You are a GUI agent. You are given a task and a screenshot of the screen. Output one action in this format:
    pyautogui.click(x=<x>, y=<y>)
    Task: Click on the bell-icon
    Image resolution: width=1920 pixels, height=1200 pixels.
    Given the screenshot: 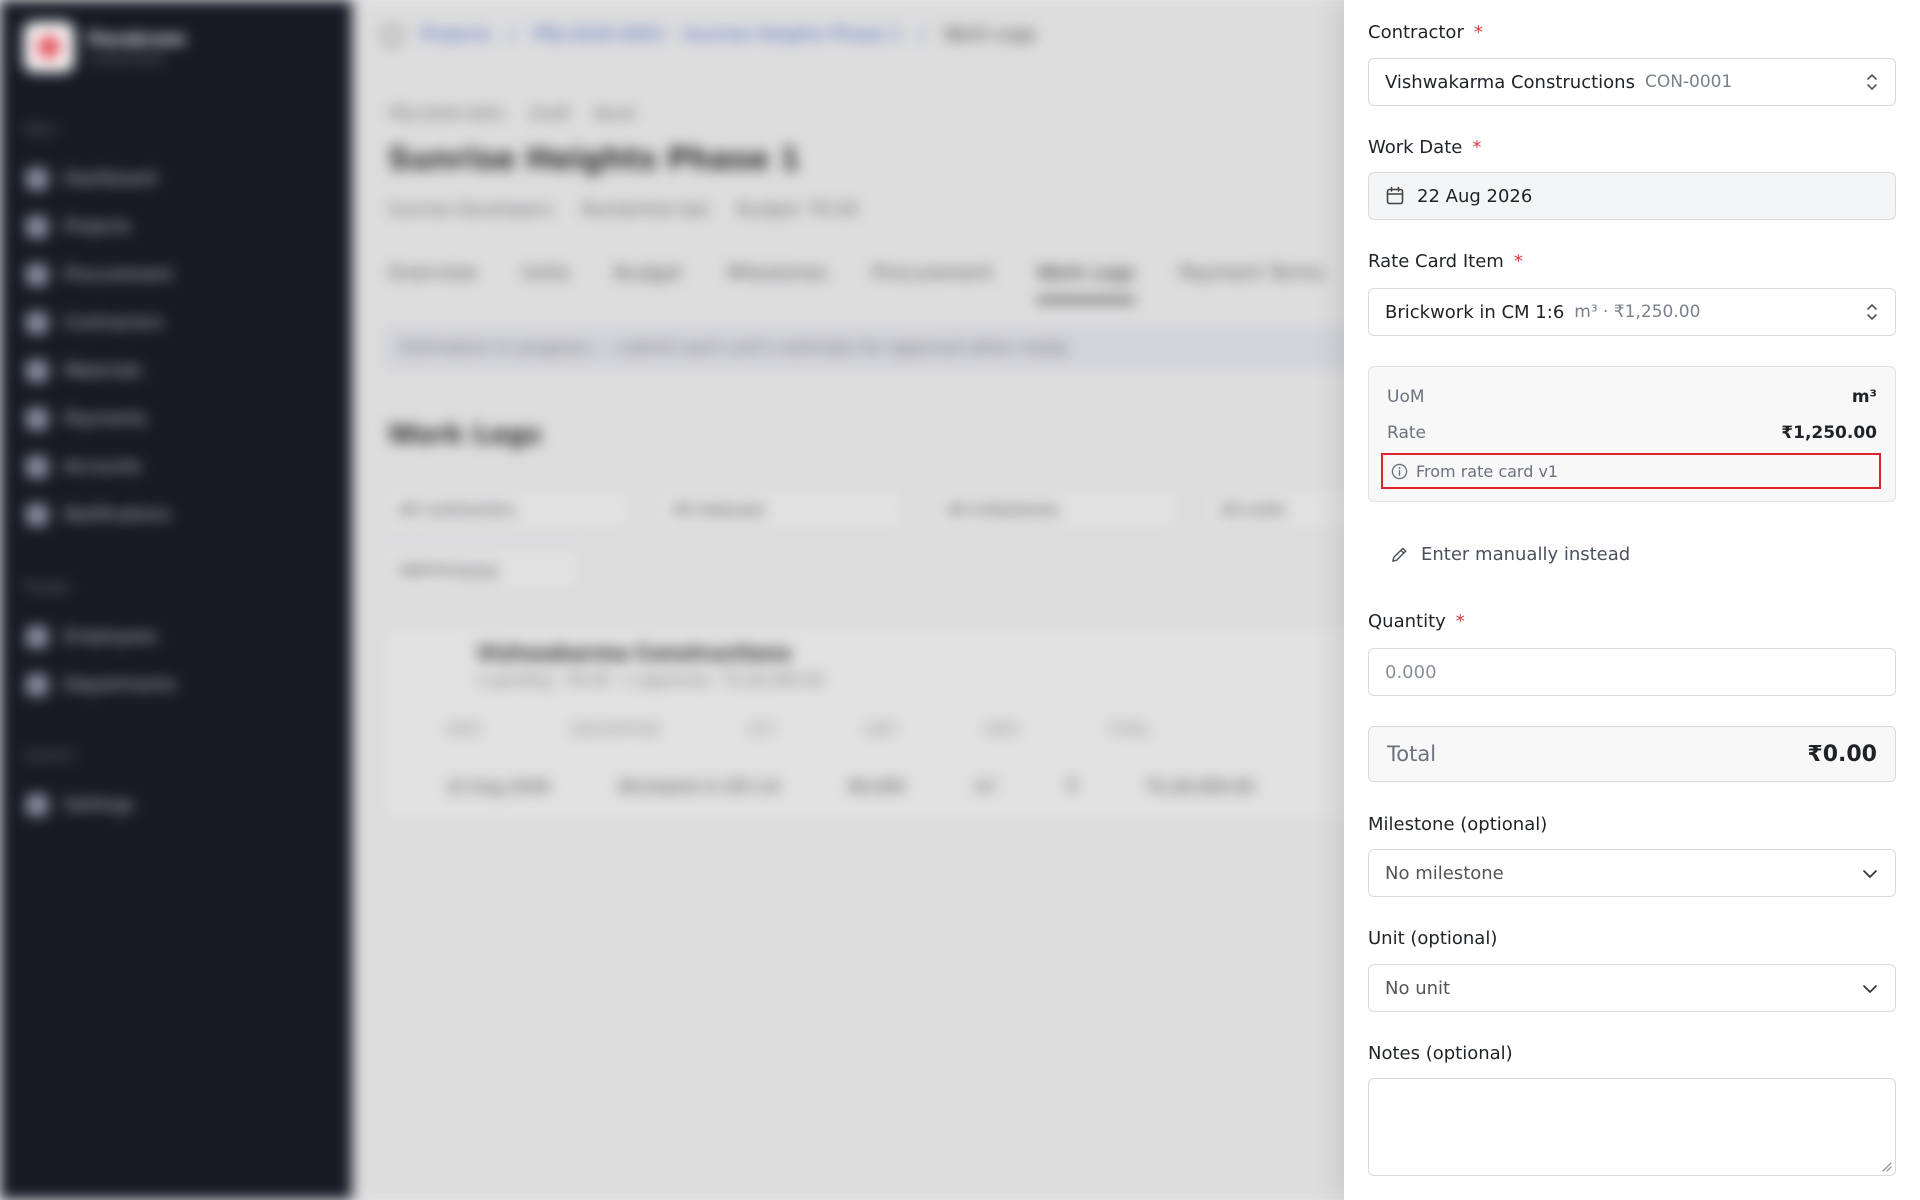 What is the action you would take?
    pyautogui.click(x=37, y=515)
    